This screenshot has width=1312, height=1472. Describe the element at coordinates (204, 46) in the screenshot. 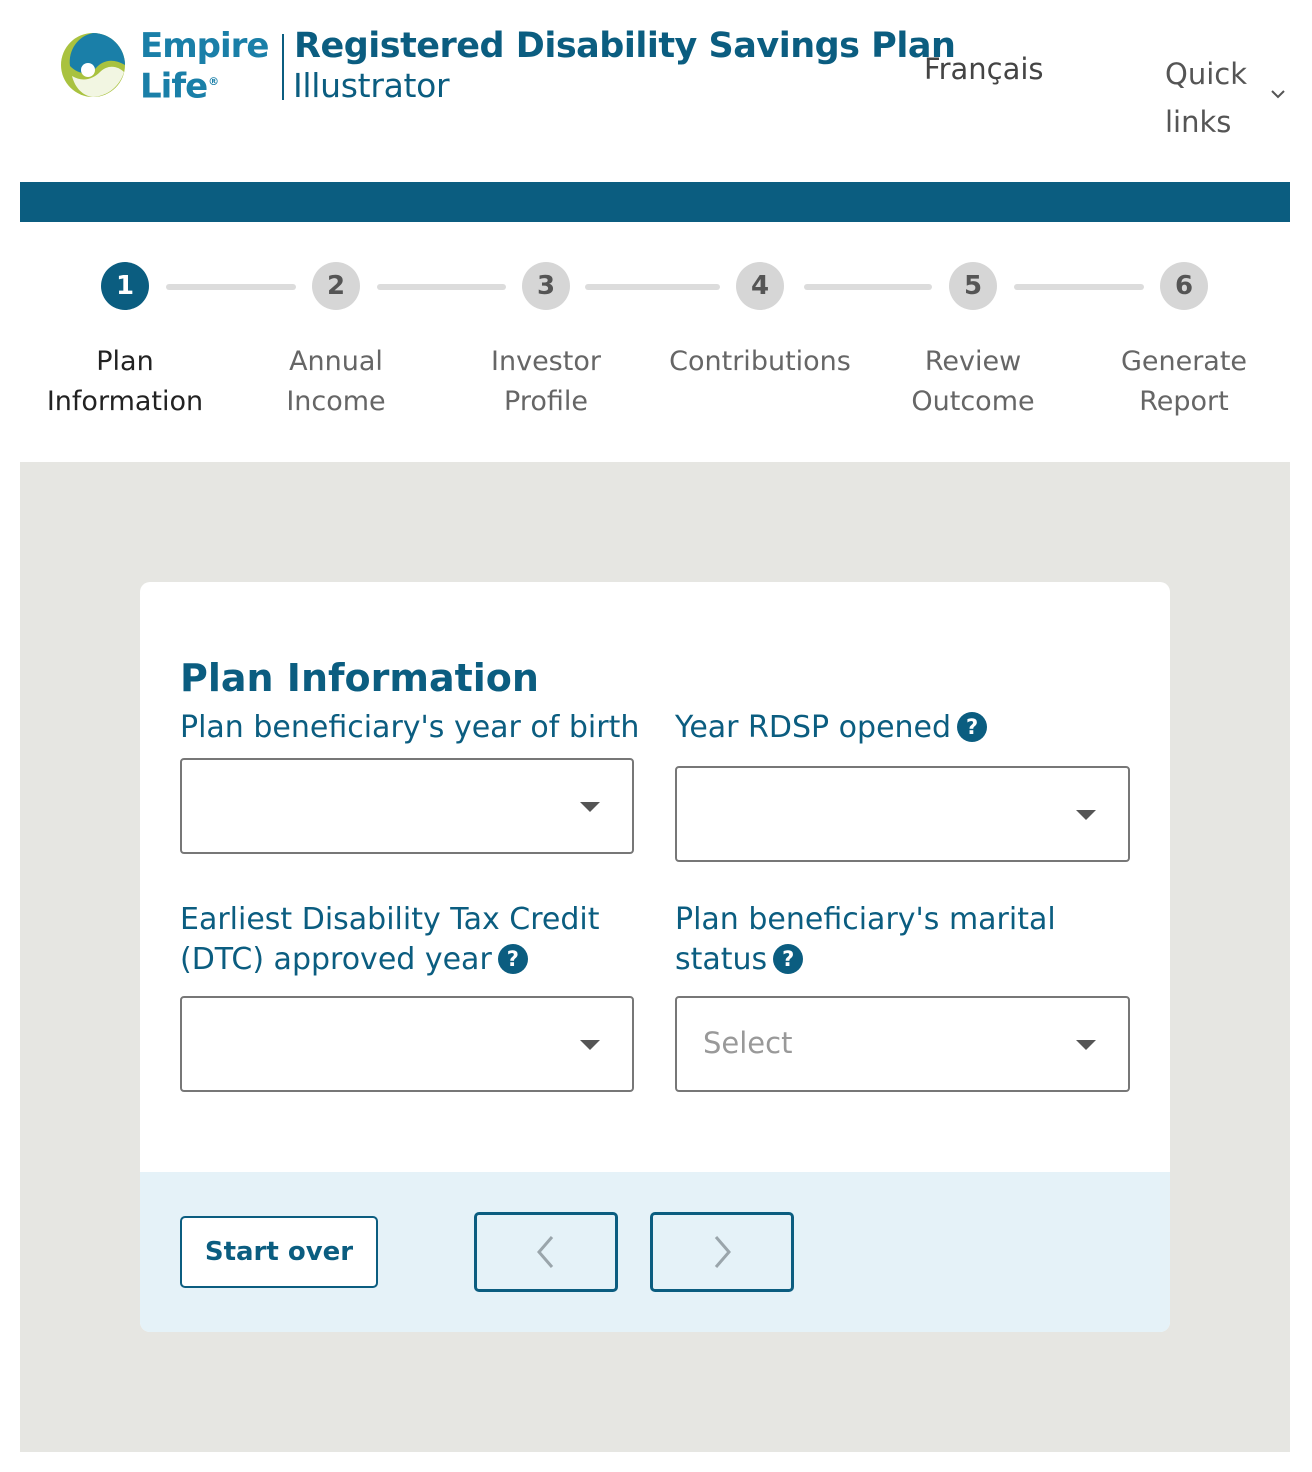

I see `brand-line-1: Empire` at that location.